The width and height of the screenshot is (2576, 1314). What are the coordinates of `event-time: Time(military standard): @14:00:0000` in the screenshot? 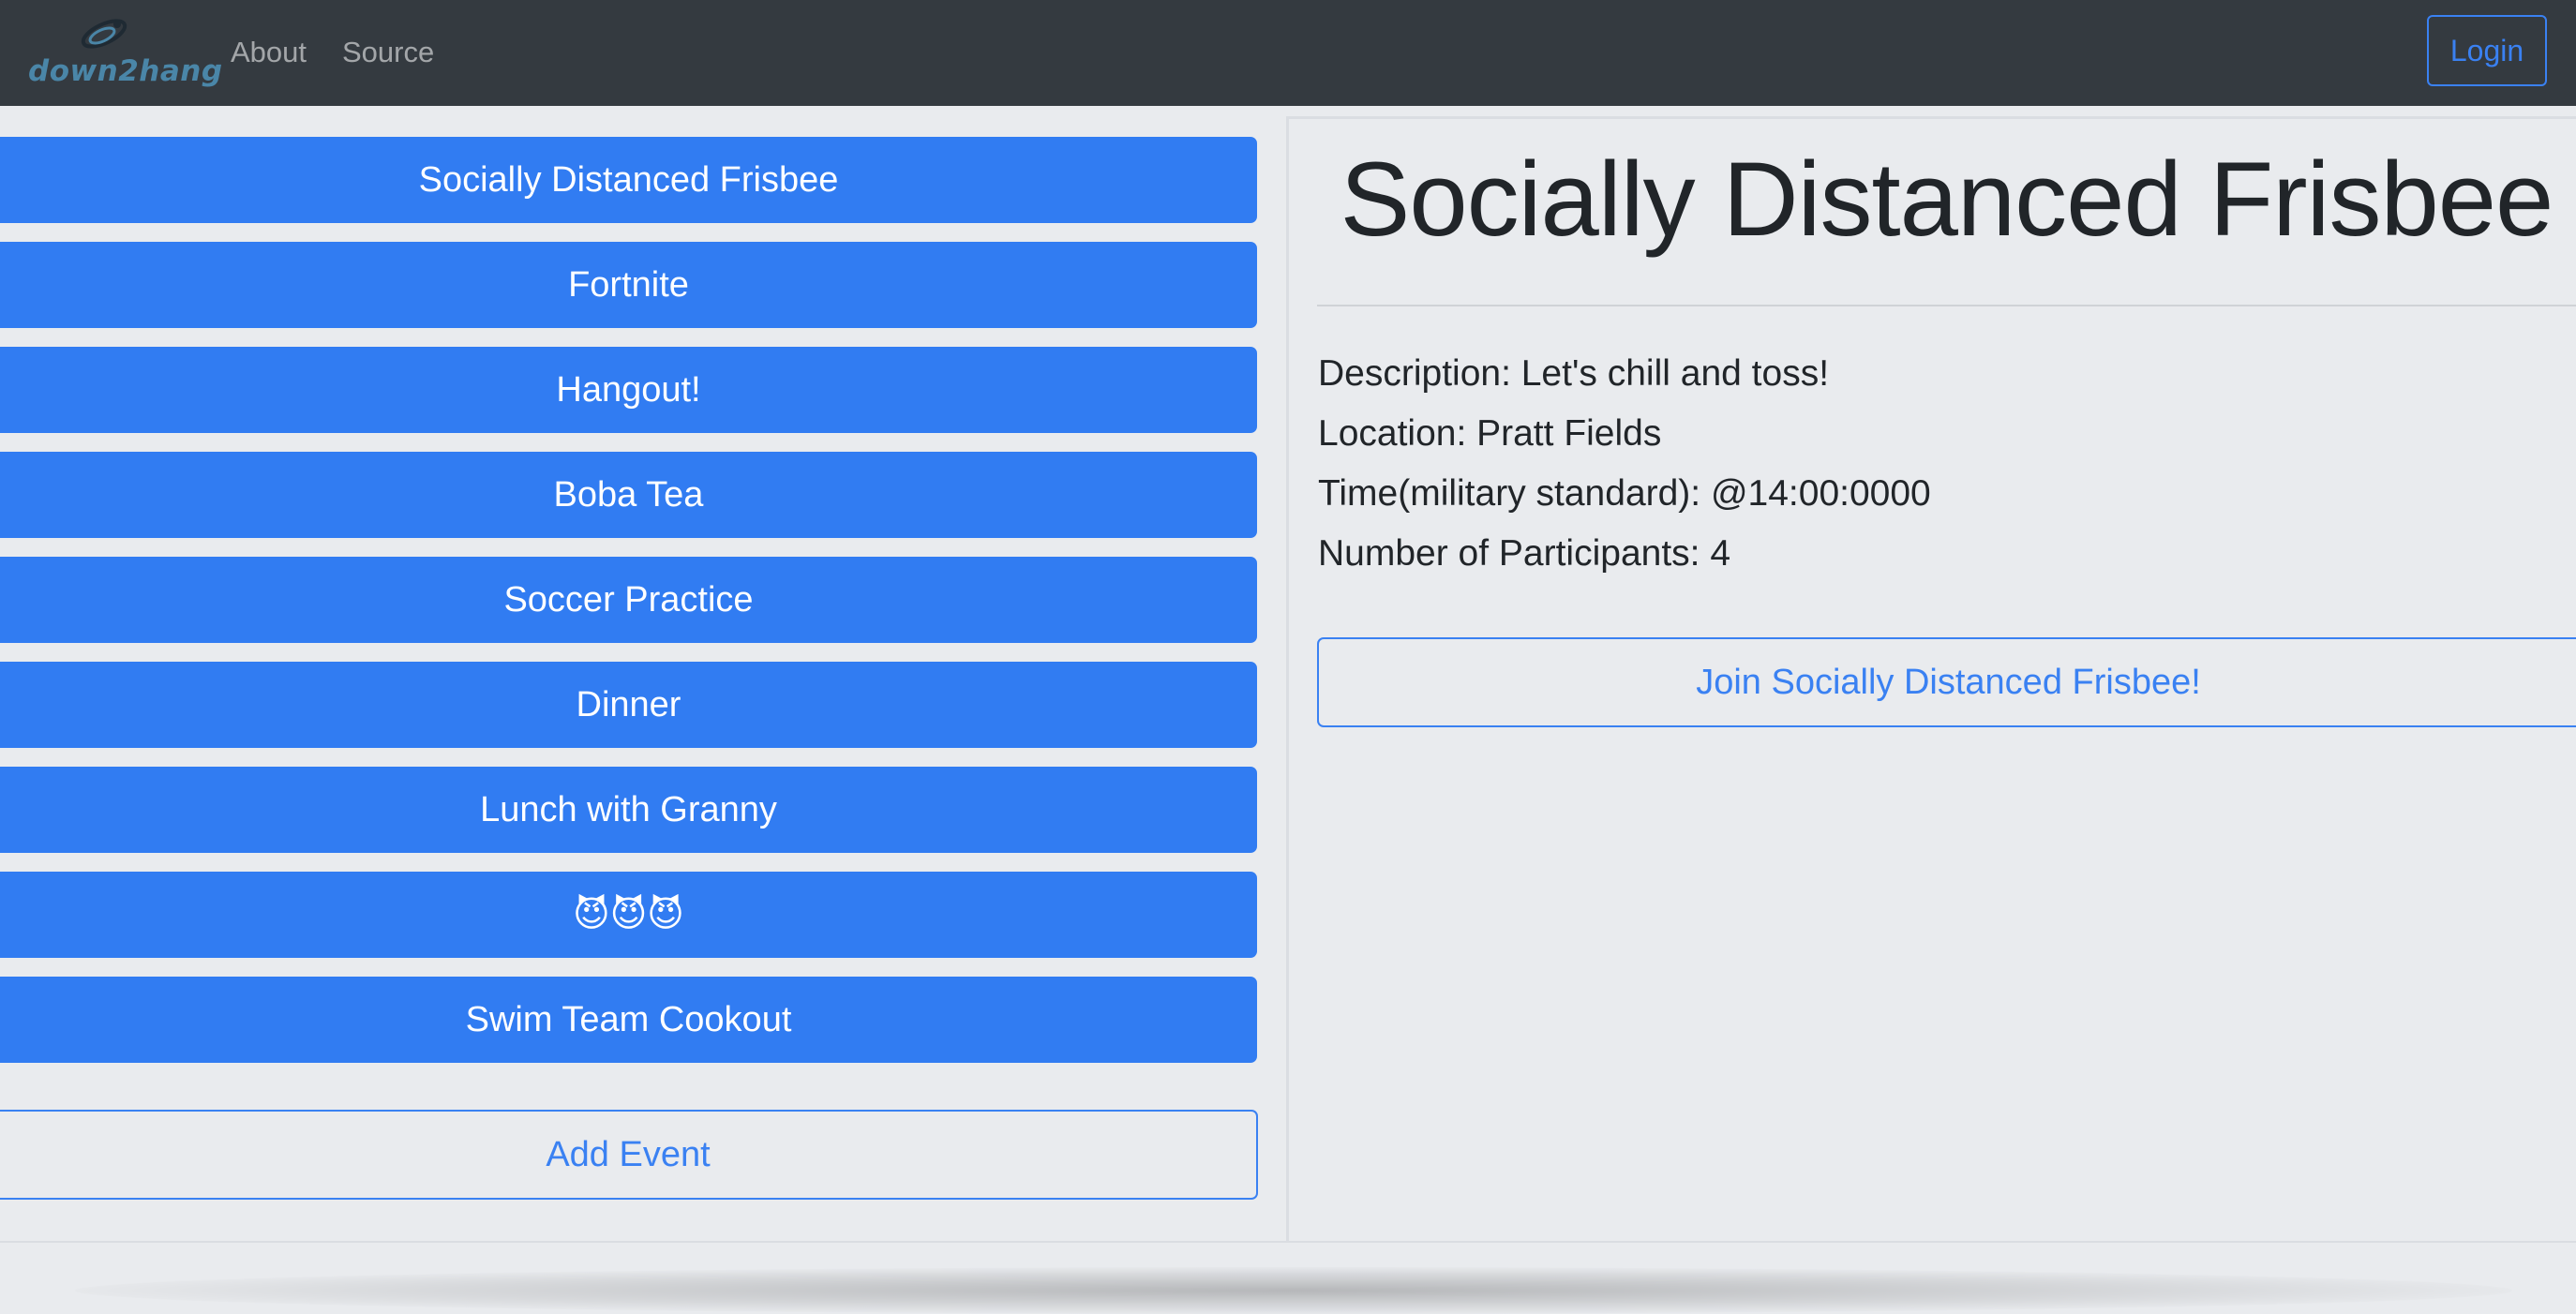 It's located at (1625, 493).